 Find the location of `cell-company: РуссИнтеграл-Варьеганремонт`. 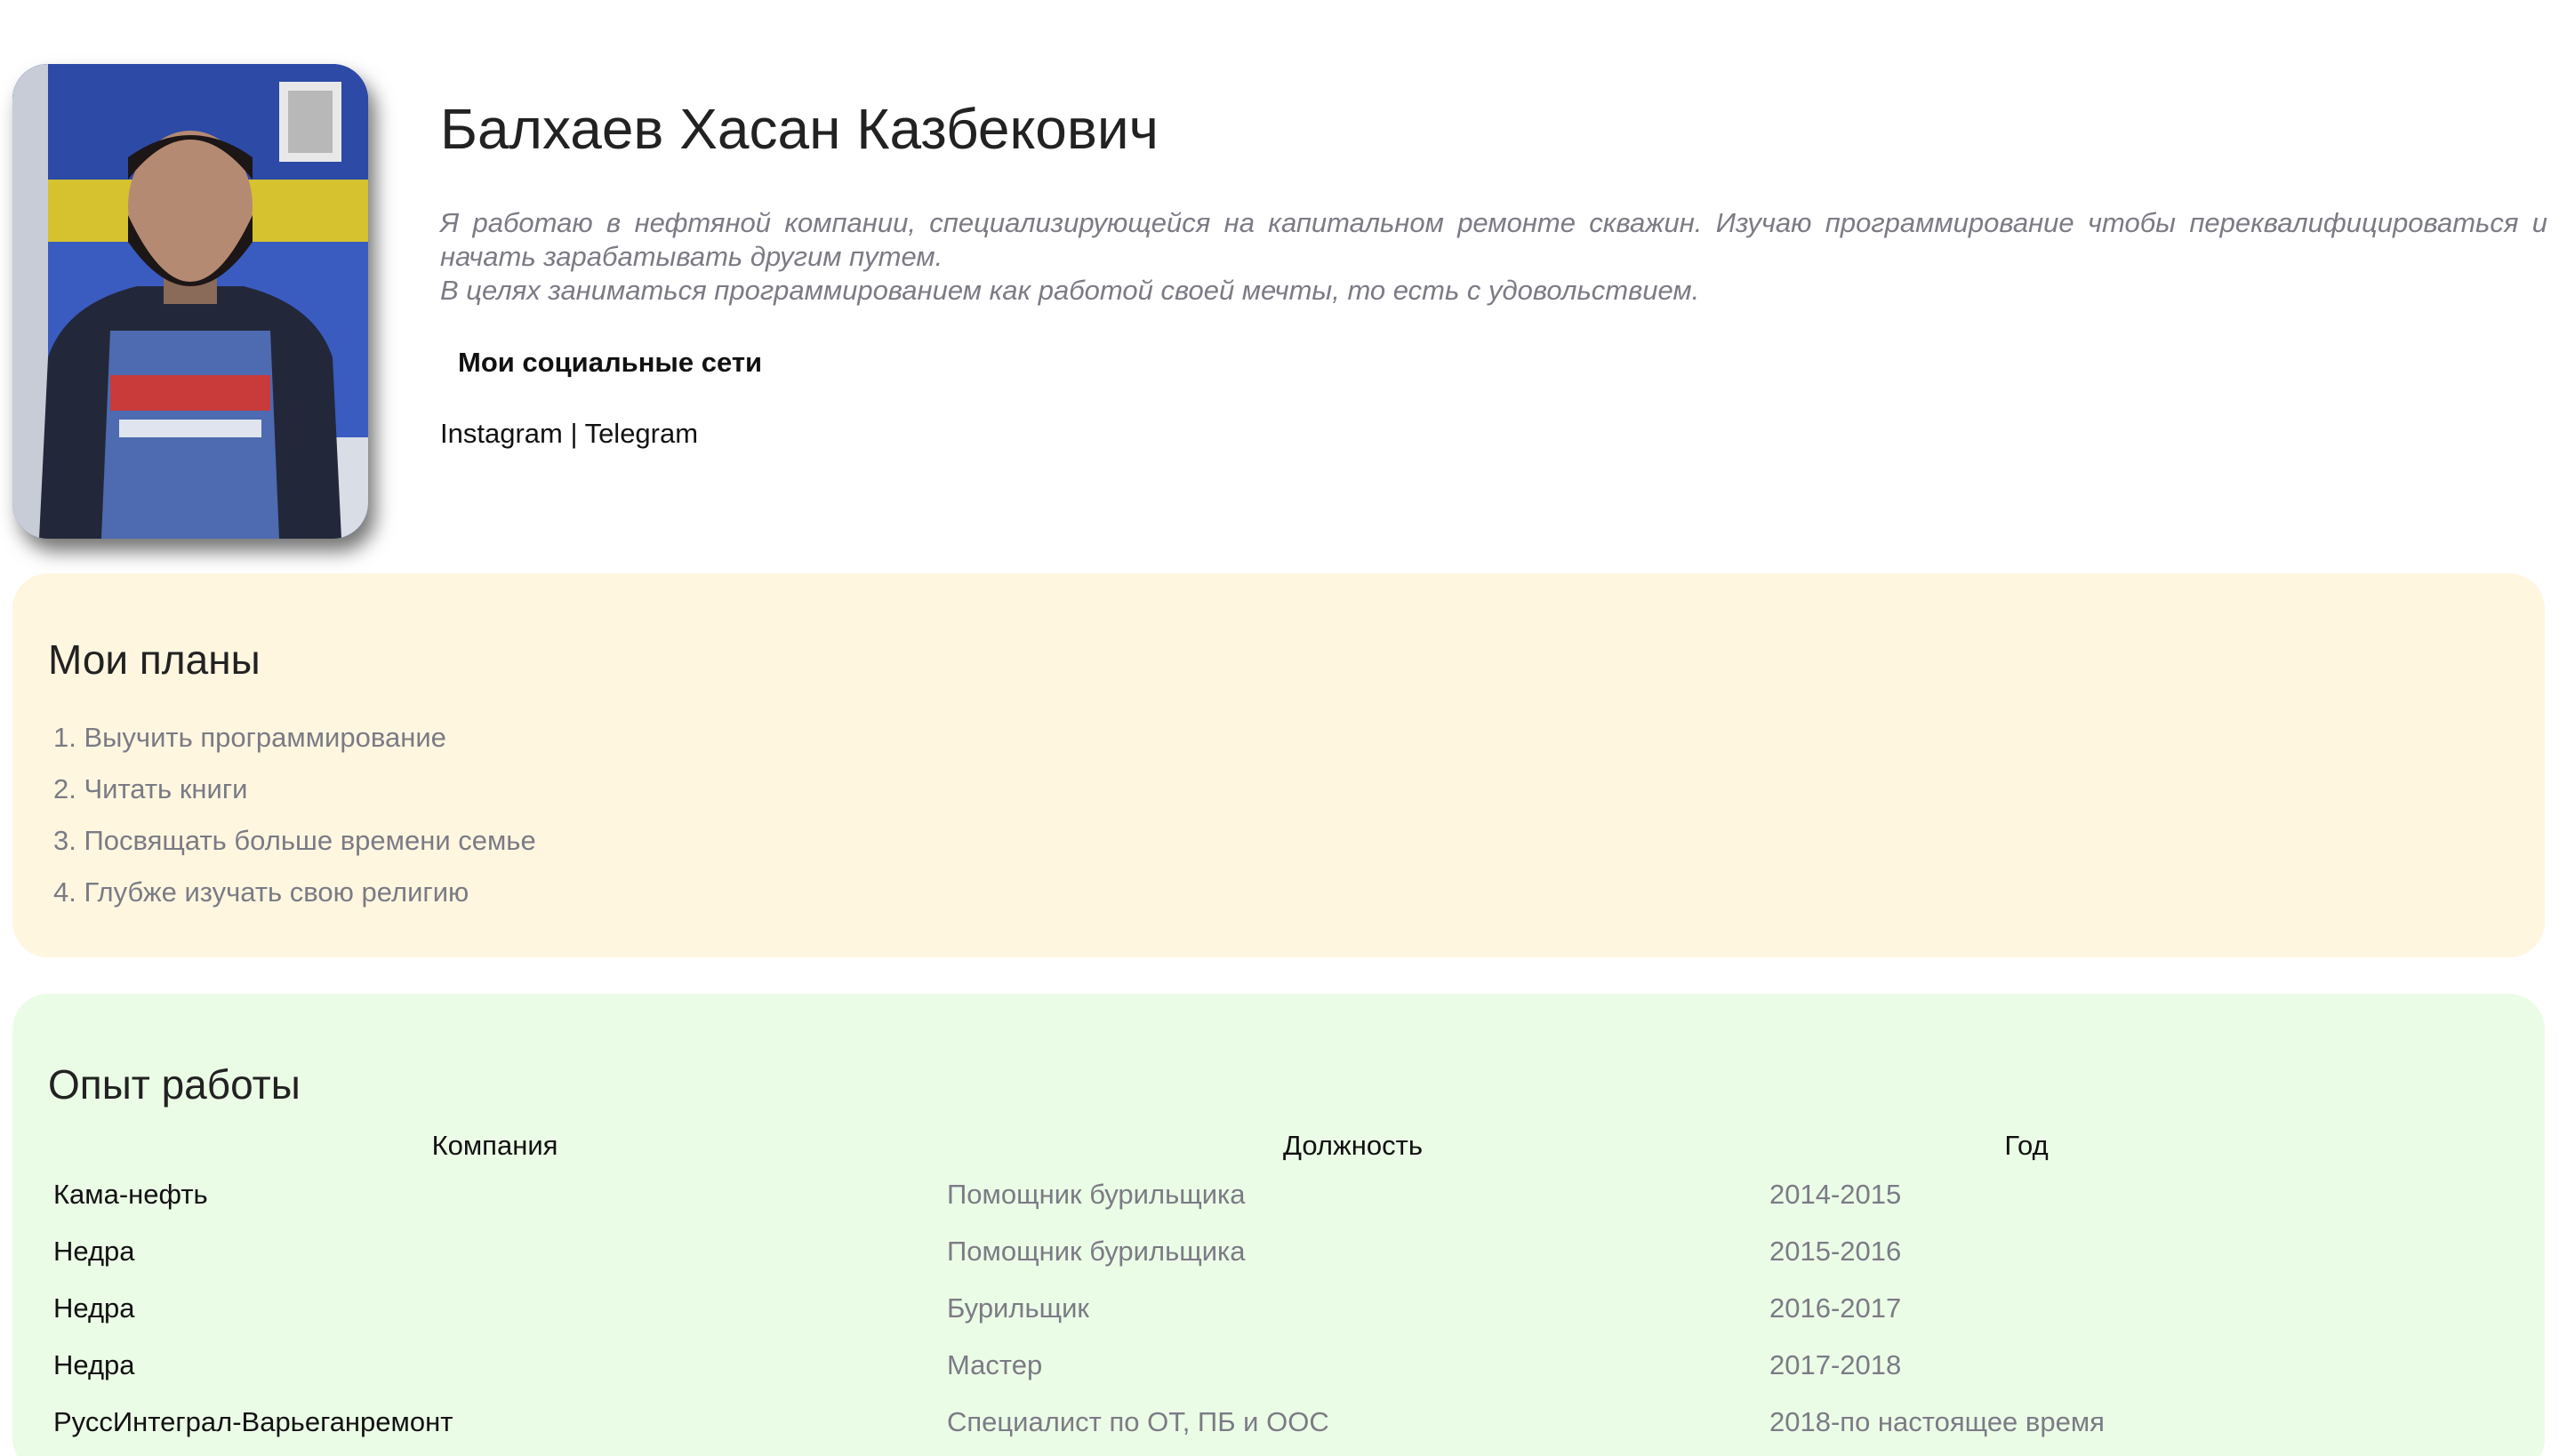

cell-company: РуссИнтеграл-Варьеганремонт is located at coordinates (253, 1421).